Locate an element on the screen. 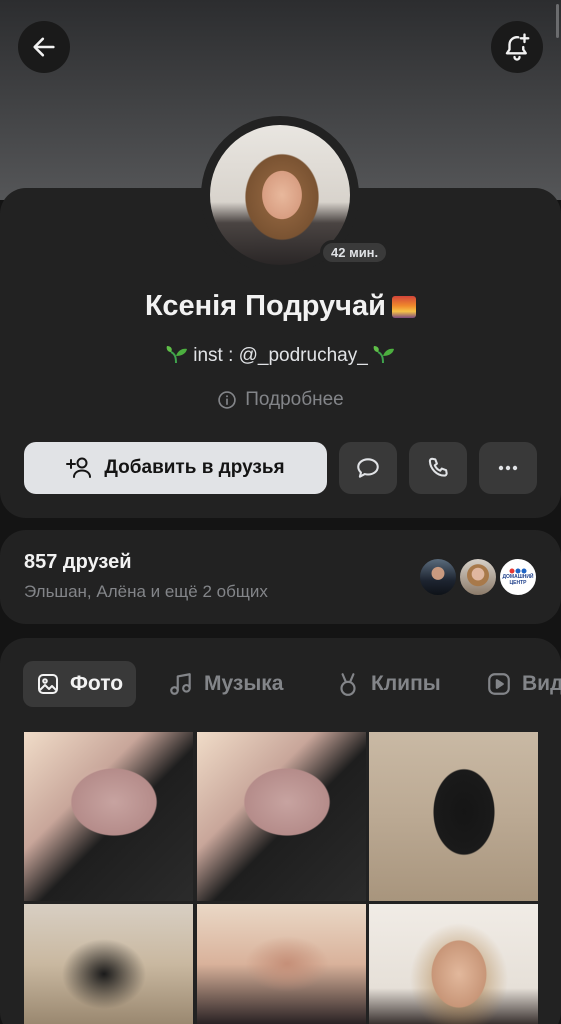  call-button is located at coordinates (438, 468).